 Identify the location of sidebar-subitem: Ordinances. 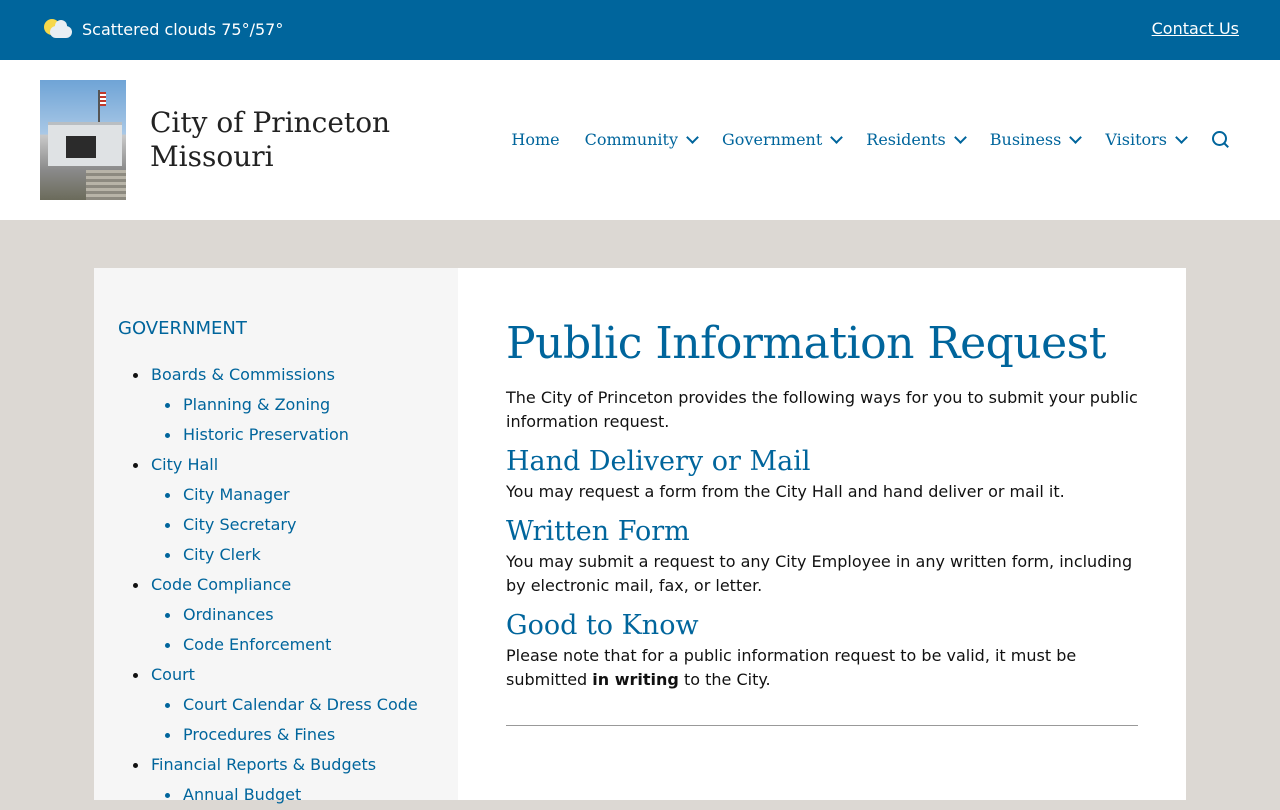
(284, 615).